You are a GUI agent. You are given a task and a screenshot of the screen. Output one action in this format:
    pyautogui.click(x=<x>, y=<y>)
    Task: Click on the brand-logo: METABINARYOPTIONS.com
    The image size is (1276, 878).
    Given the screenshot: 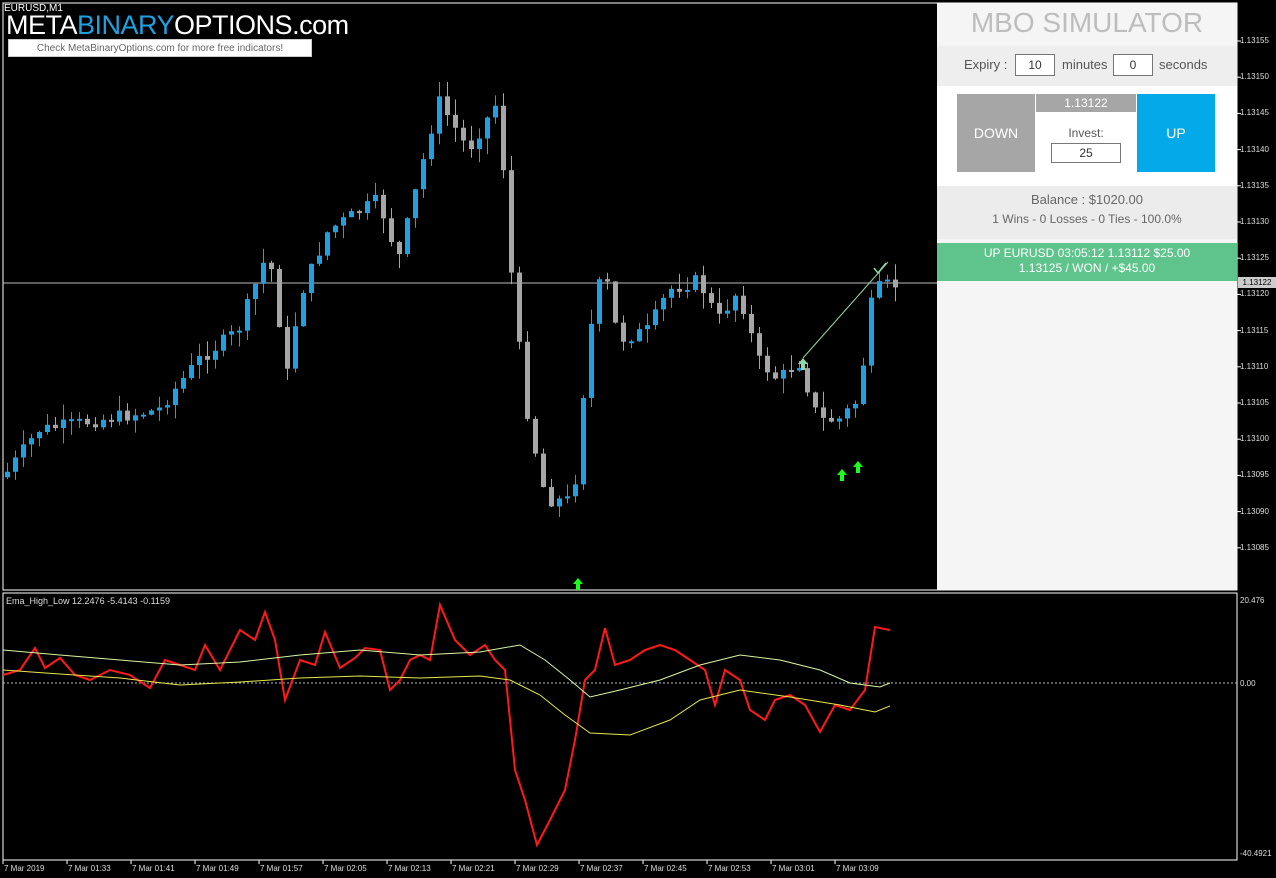 What is the action you would take?
    pyautogui.click(x=177, y=25)
    